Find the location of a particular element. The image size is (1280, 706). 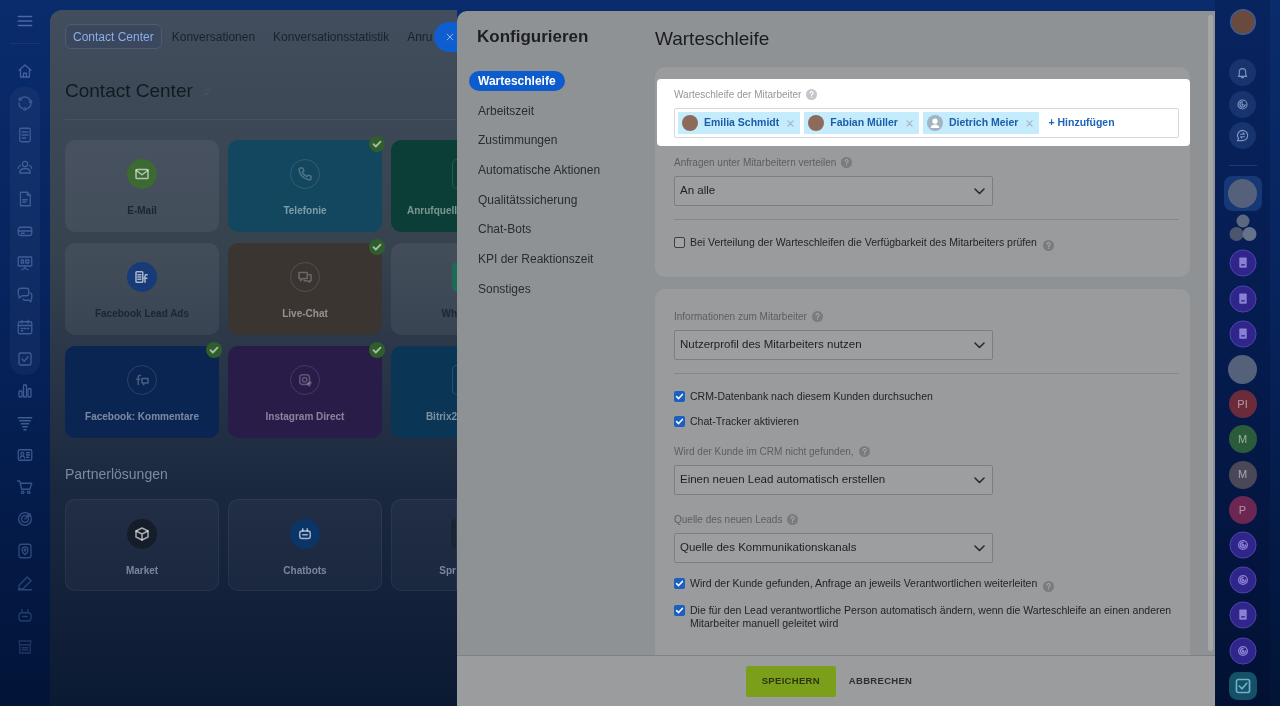

tab: Contact Center is located at coordinates (113, 36).